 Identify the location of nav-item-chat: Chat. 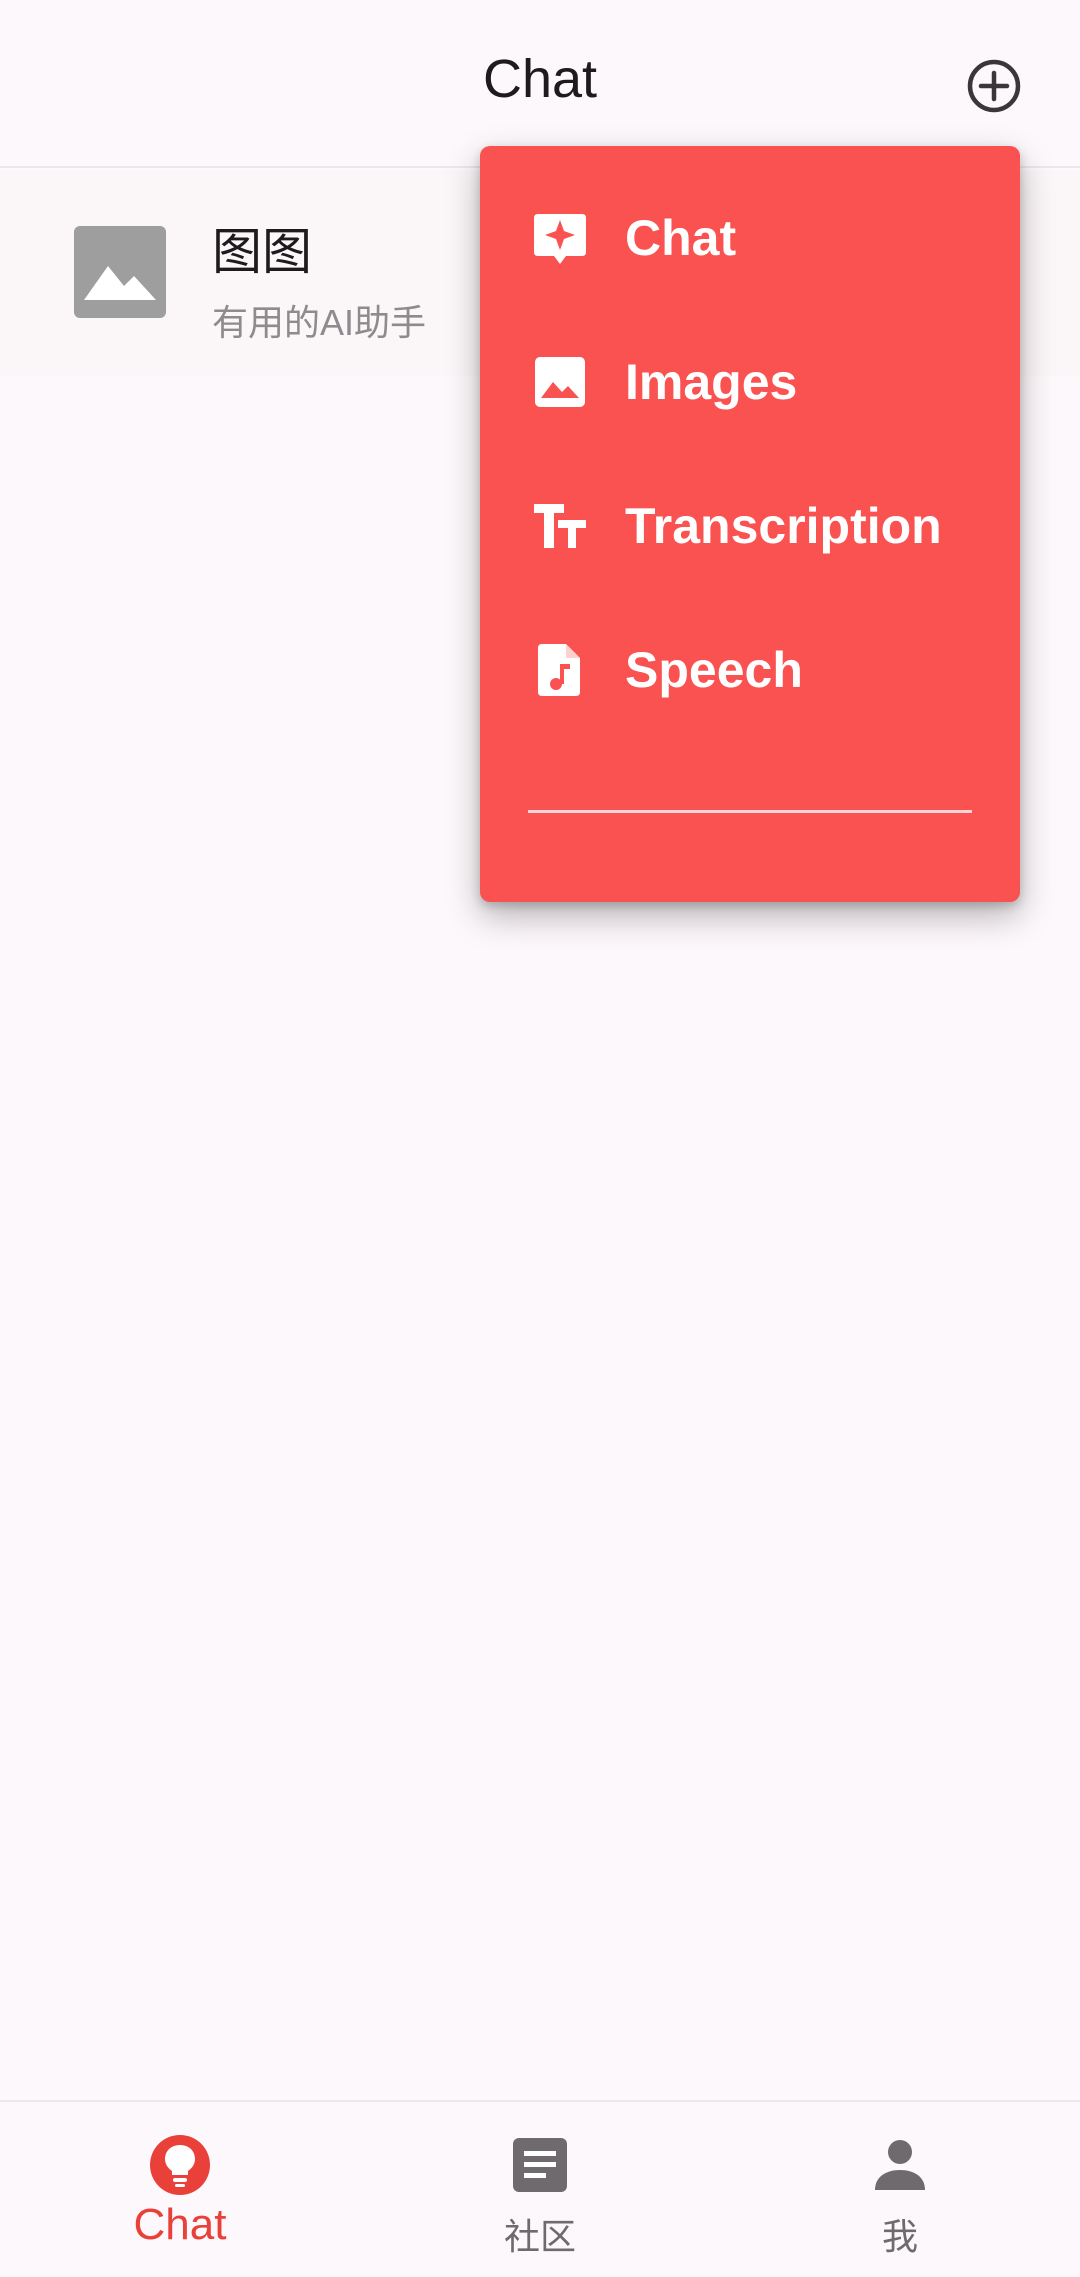
(180, 2189).